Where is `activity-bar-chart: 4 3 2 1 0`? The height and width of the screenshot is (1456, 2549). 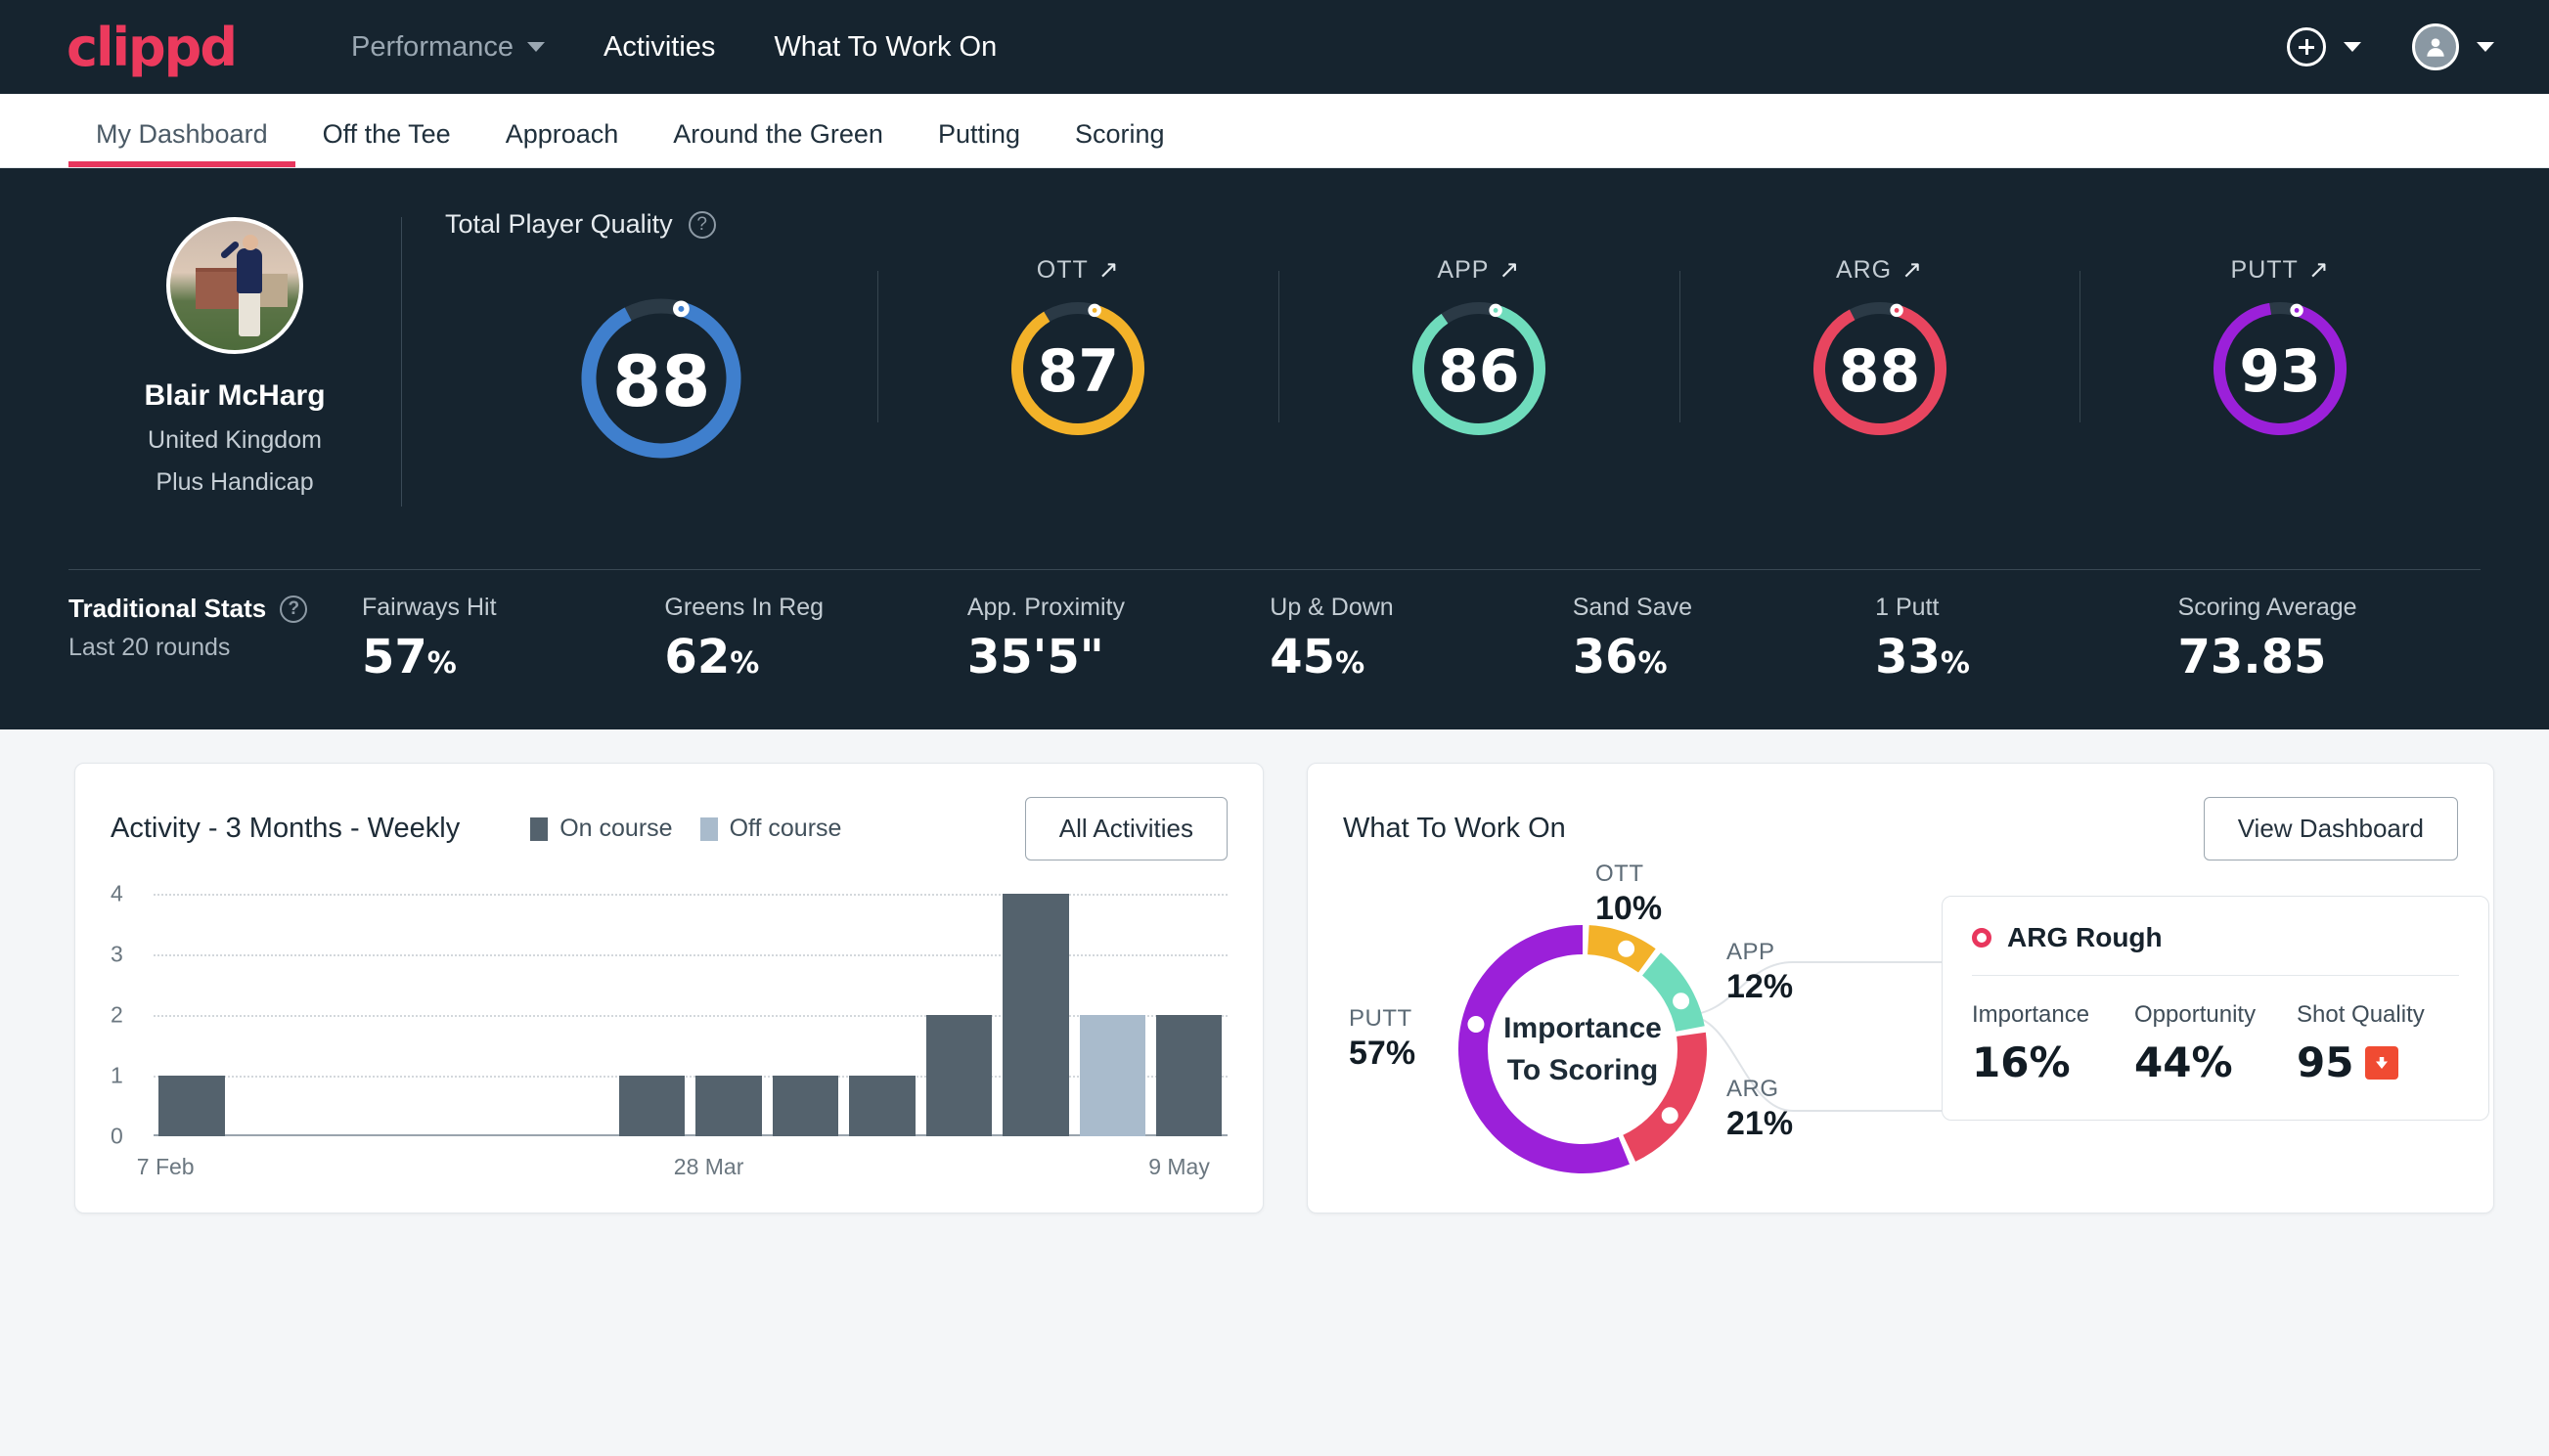
activity-bar-chart: 4 3 2 1 0 is located at coordinates (670, 1015).